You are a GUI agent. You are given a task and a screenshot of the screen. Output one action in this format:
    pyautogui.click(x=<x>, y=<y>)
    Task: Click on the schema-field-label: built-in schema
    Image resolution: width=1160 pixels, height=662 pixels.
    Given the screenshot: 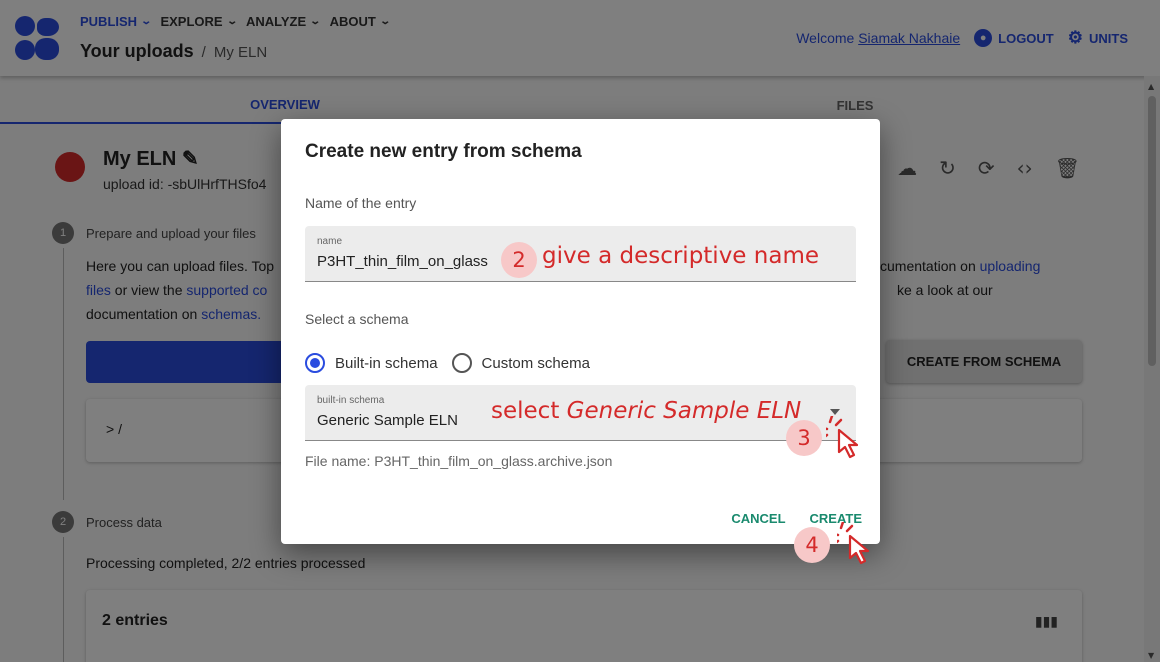 What is the action you would take?
    pyautogui.click(x=351, y=400)
    